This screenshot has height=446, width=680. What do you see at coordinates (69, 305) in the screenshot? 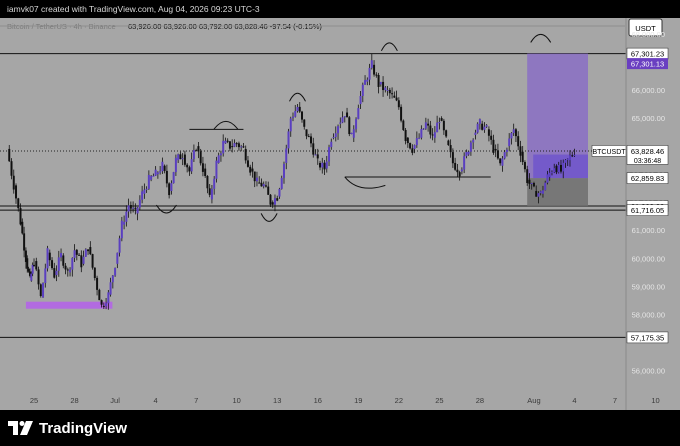
I see `support-zone` at bounding box center [69, 305].